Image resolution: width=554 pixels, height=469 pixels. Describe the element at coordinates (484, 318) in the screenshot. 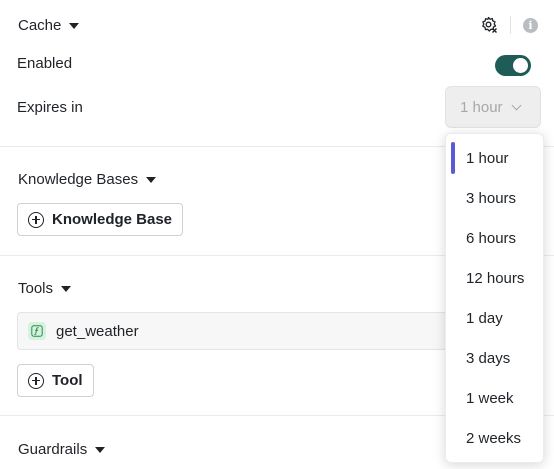

I see `dropdown-option-label: 1 day` at that location.